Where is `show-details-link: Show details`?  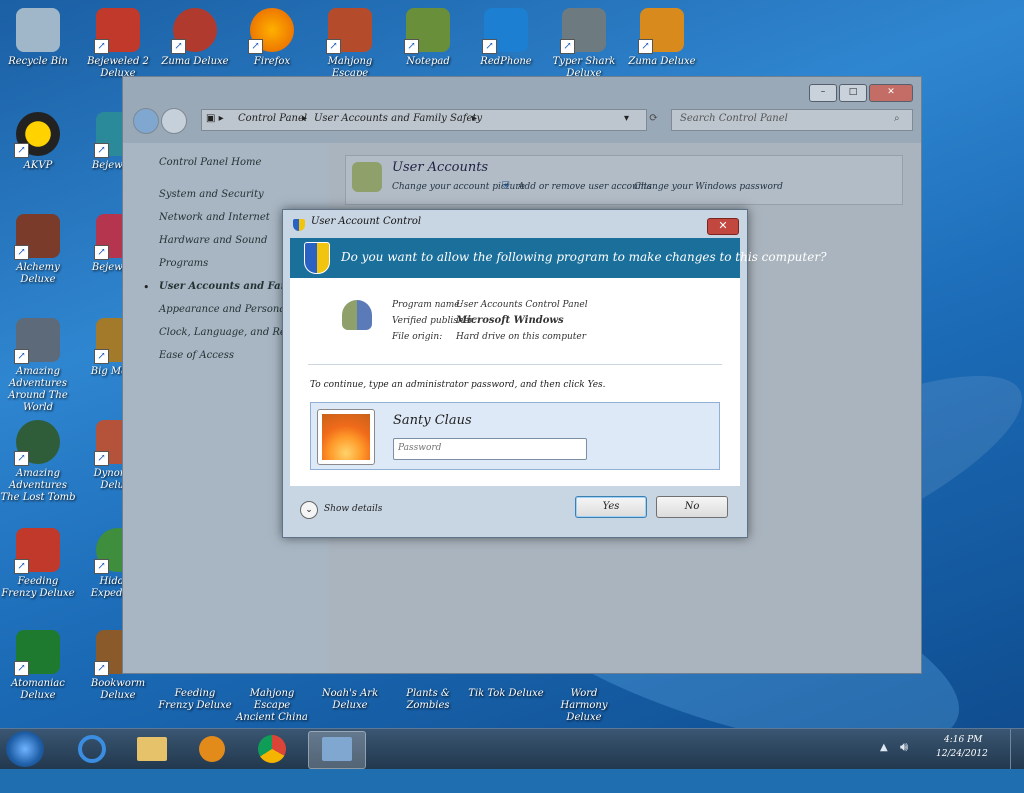
show-details-link: Show details is located at coordinates (353, 509).